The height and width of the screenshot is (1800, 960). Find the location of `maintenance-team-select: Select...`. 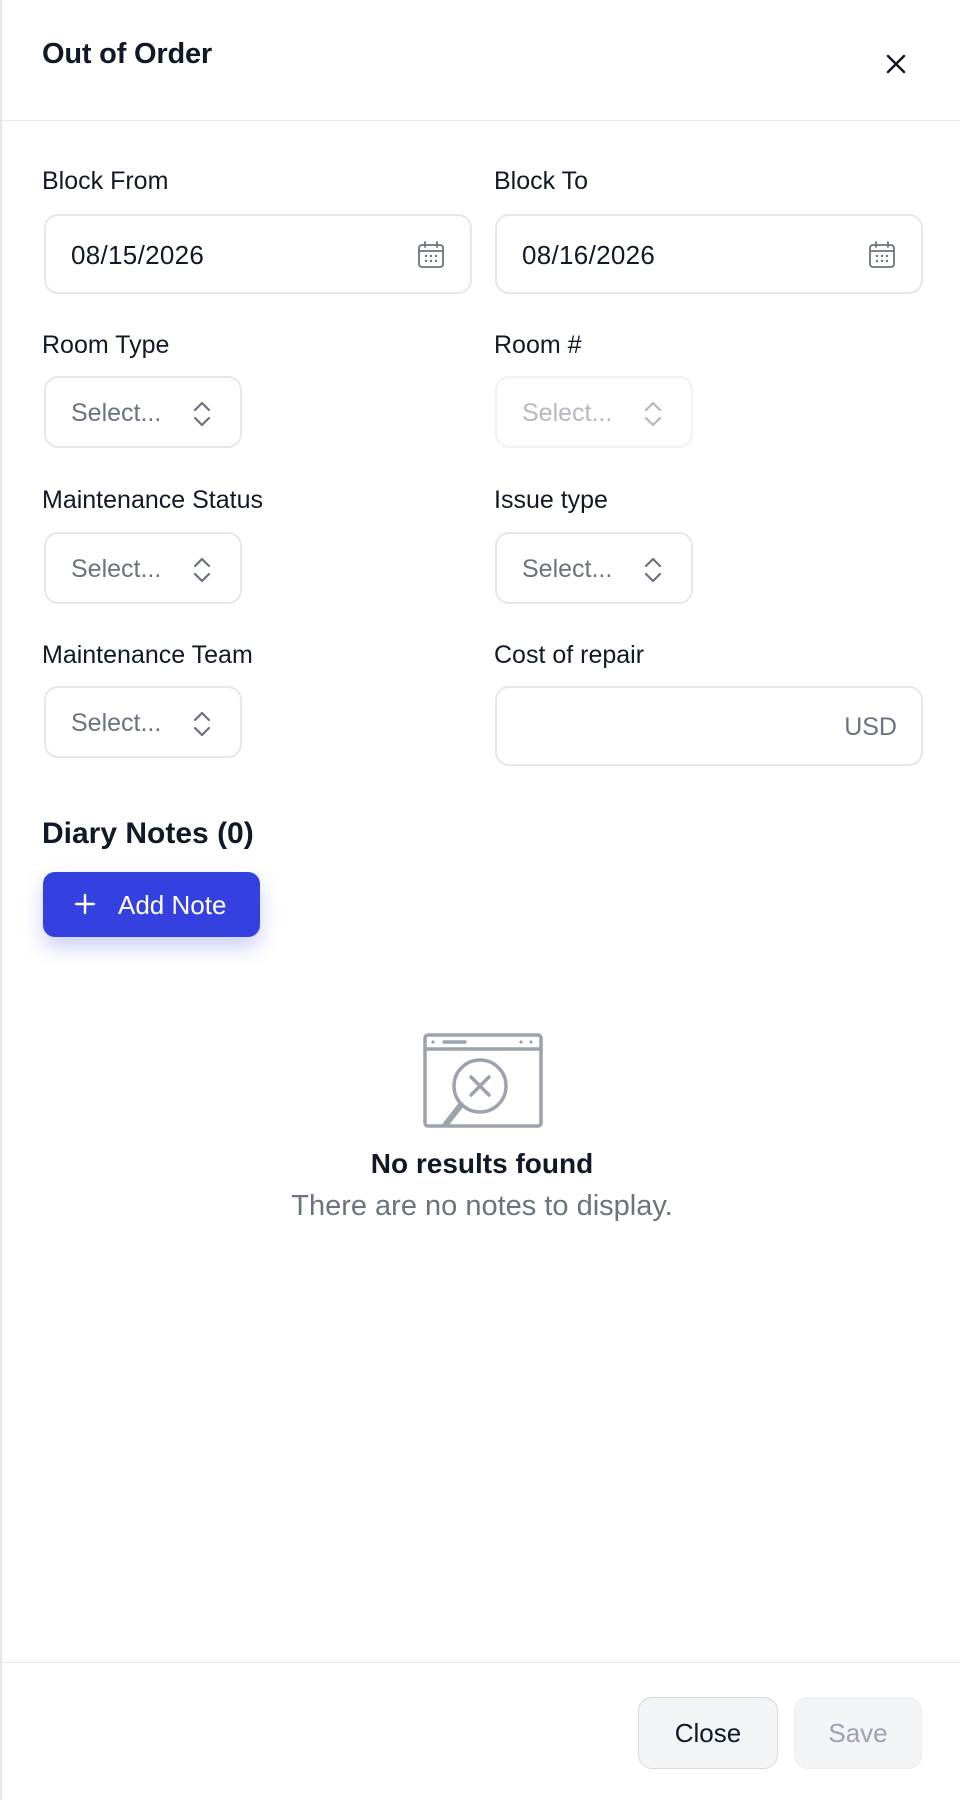

maintenance-team-select: Select... is located at coordinates (143, 722).